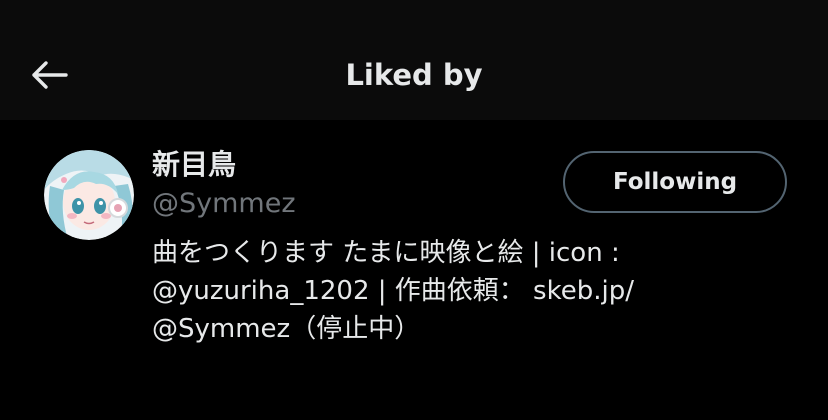  What do you see at coordinates (386, 253) in the screenshot?
I see `bio-line: 曲をつくります たまに映像と絵 | icon :` at bounding box center [386, 253].